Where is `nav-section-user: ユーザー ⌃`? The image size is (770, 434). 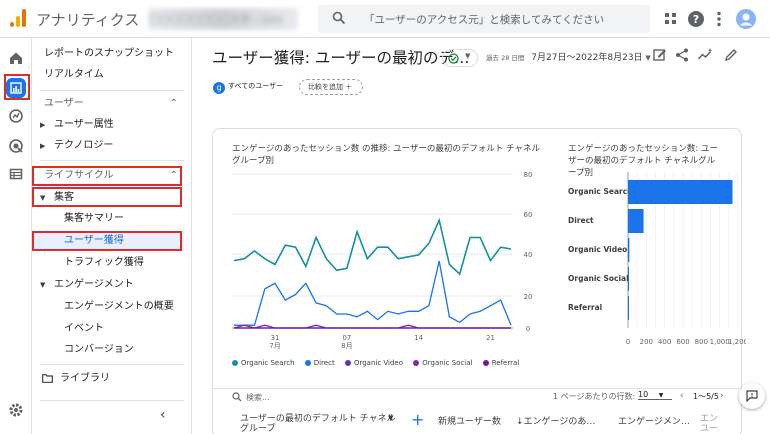 nav-section-user: ユーザー ⌃ is located at coordinates (115, 104).